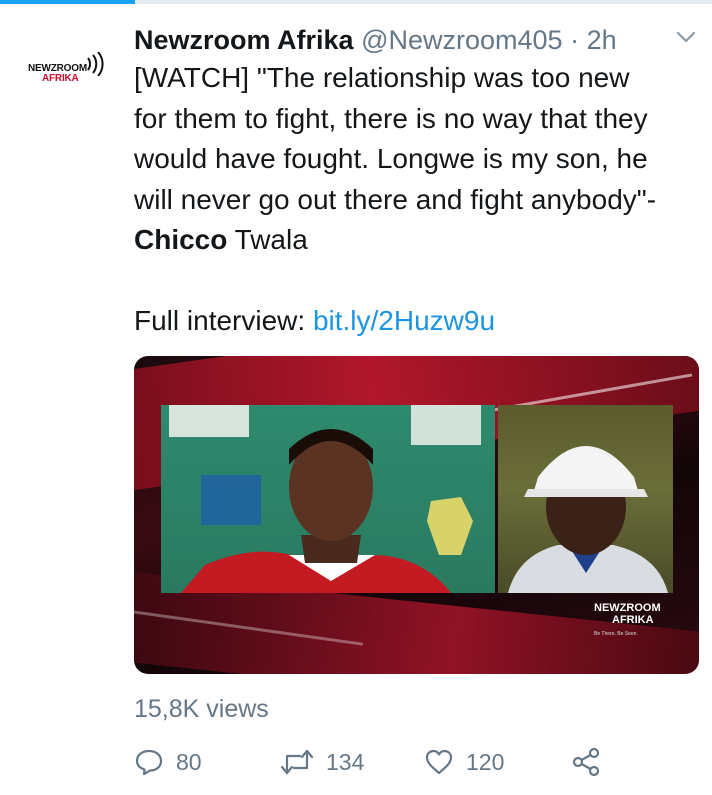 Image resolution: width=712 pixels, height=795 pixels. What do you see at coordinates (616, 634) in the screenshot?
I see `media-logo-tagline: Be There. Be Seen.` at bounding box center [616, 634].